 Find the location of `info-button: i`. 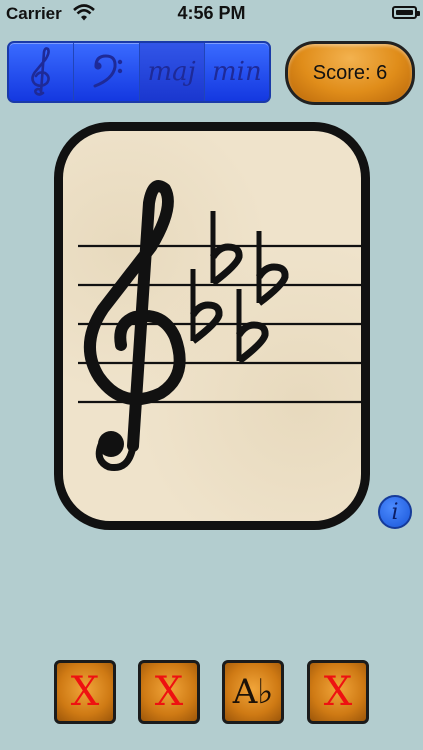

info-button: i is located at coordinates (395, 512).